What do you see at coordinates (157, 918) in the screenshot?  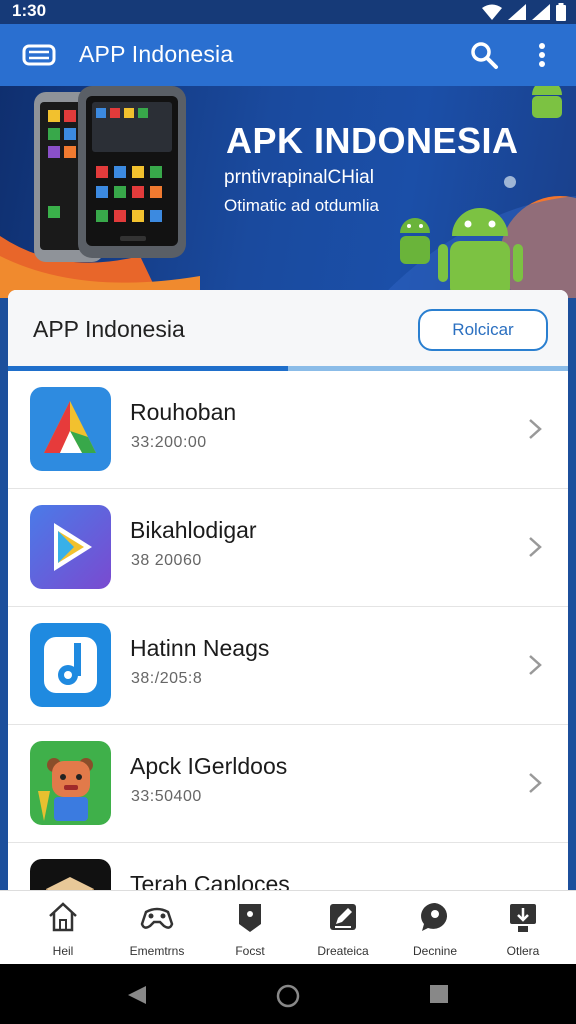 I see `controller-icon` at bounding box center [157, 918].